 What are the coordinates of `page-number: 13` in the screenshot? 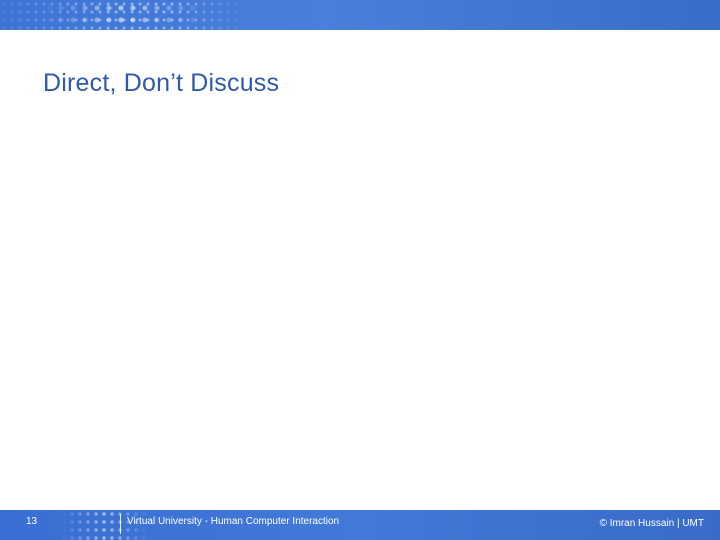 It's located at (32, 521).